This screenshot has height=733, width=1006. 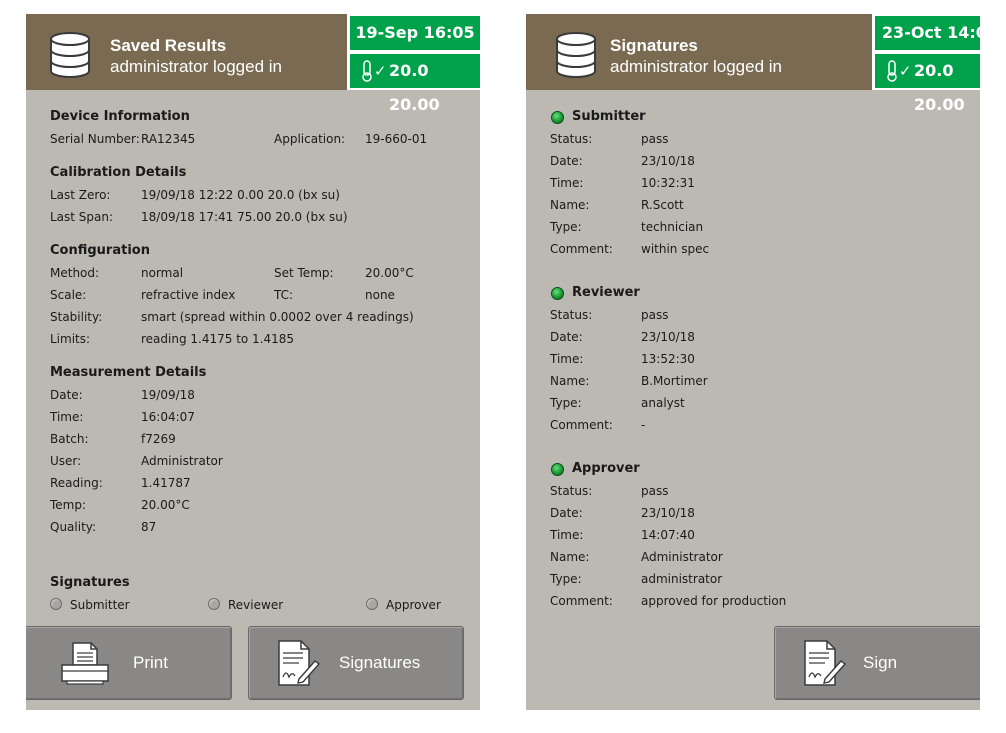 What do you see at coordinates (668, 161) in the screenshot?
I see `submitter-date-value: 23/10/18` at bounding box center [668, 161].